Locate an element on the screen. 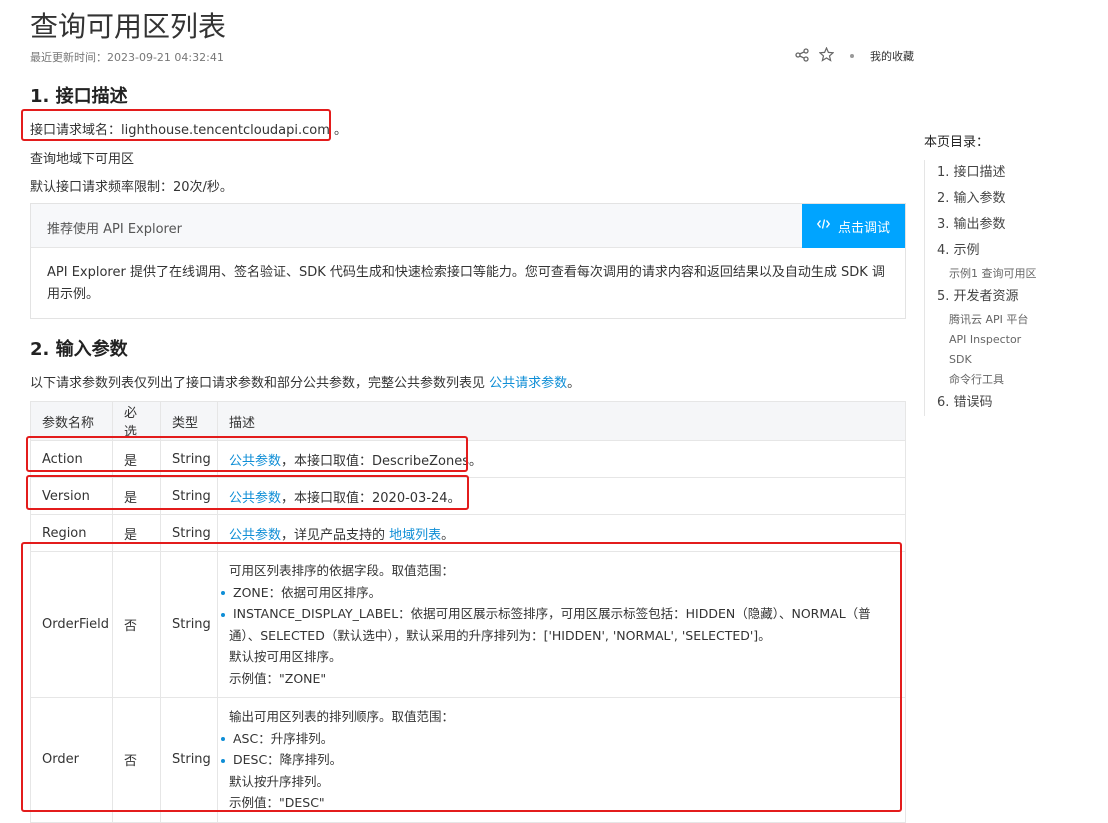 The image size is (1108, 823). toc-item: 2. 输入参数 is located at coordinates (1022, 199).